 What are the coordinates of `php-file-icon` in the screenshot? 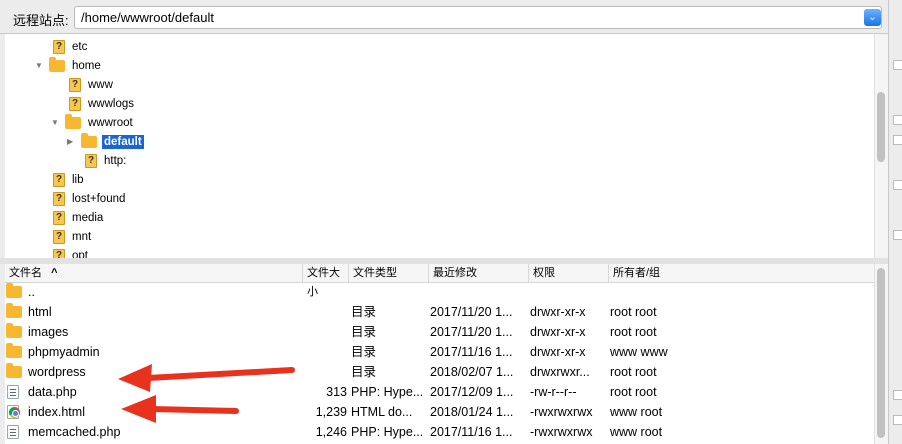 It's located at (13, 392).